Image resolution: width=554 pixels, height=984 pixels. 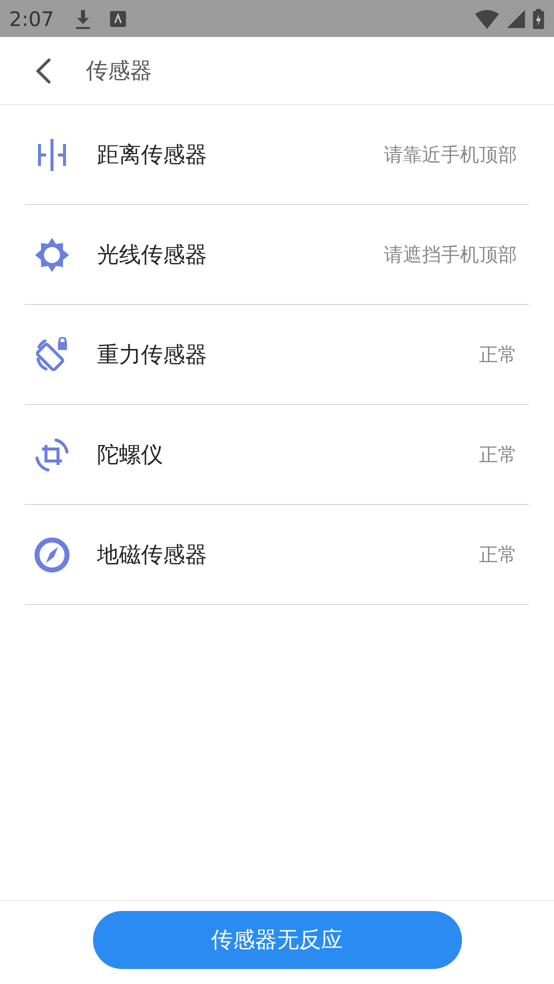 I want to click on compass-icon, so click(x=52, y=554).